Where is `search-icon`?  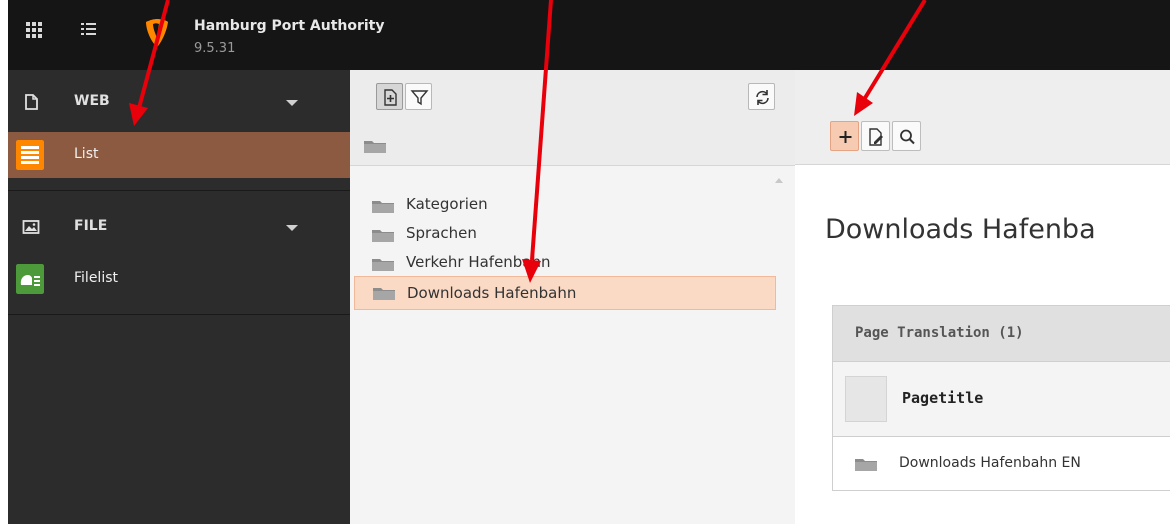
search-icon is located at coordinates (907, 137).